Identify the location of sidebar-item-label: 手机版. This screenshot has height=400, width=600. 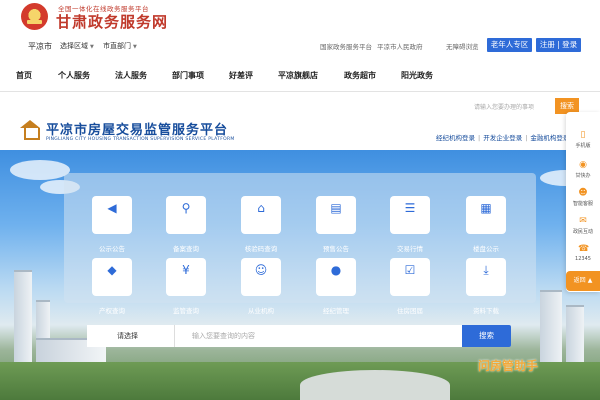
(583, 146).